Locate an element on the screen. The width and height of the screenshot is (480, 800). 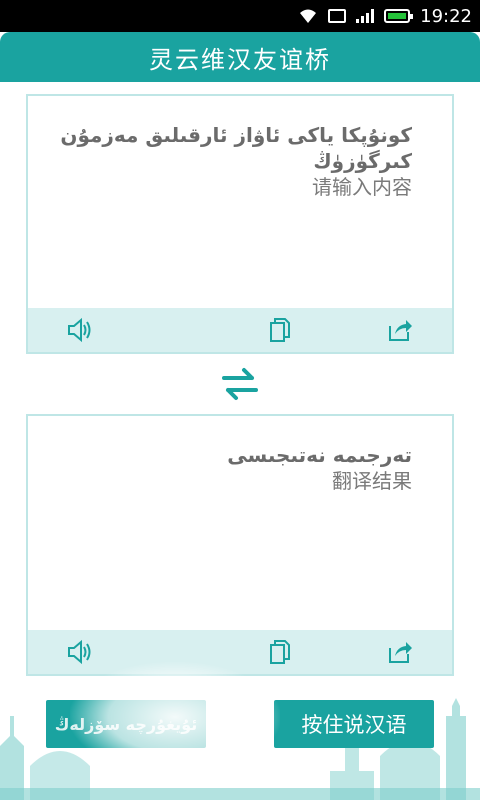
result-label: 翻译结果 is located at coordinates (372, 481).